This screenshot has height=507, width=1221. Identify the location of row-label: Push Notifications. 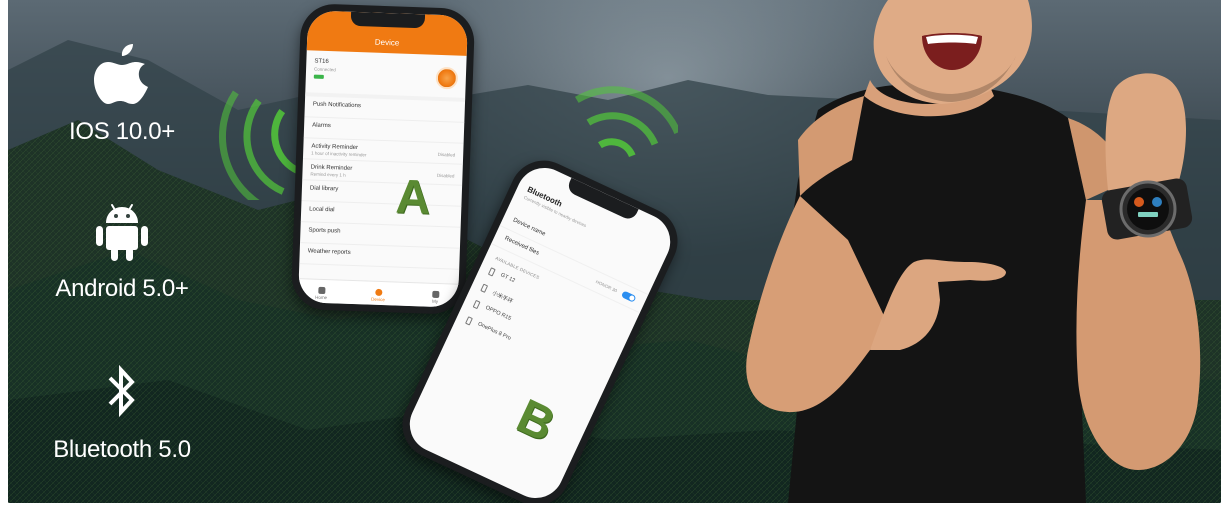
(336, 105).